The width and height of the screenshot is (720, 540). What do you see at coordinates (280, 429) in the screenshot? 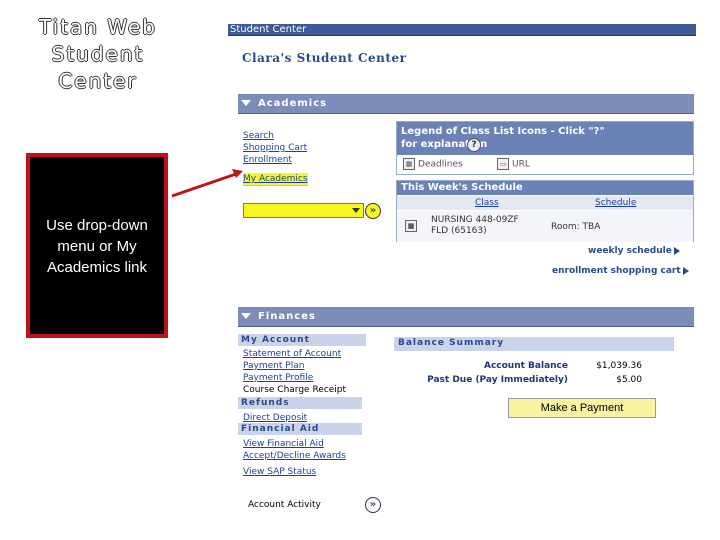
I see `financial-aid-label: Financial Aid` at bounding box center [280, 429].